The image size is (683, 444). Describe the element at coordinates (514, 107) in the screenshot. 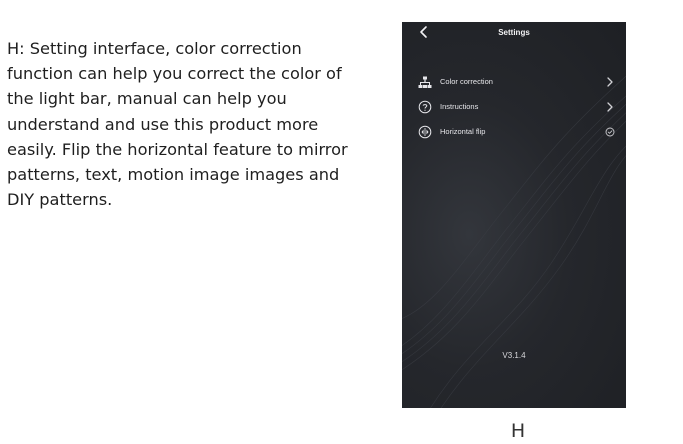

I see `instructions-row: Instructions` at that location.